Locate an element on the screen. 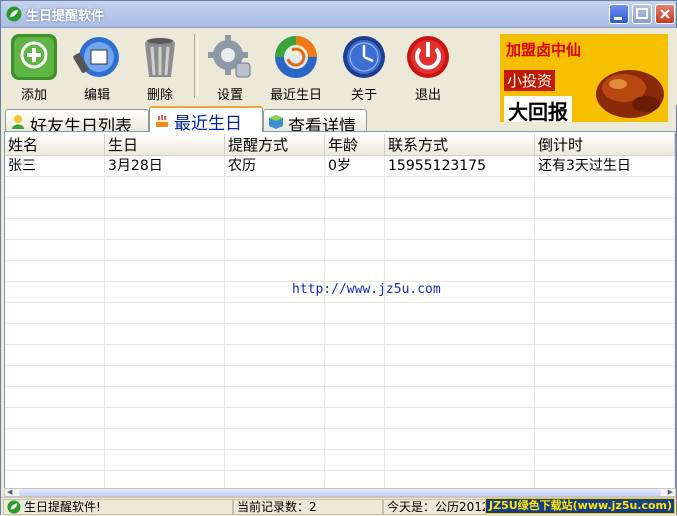 This screenshot has width=677, height=516. column-header-contact: 联系方式 is located at coordinates (460, 145).